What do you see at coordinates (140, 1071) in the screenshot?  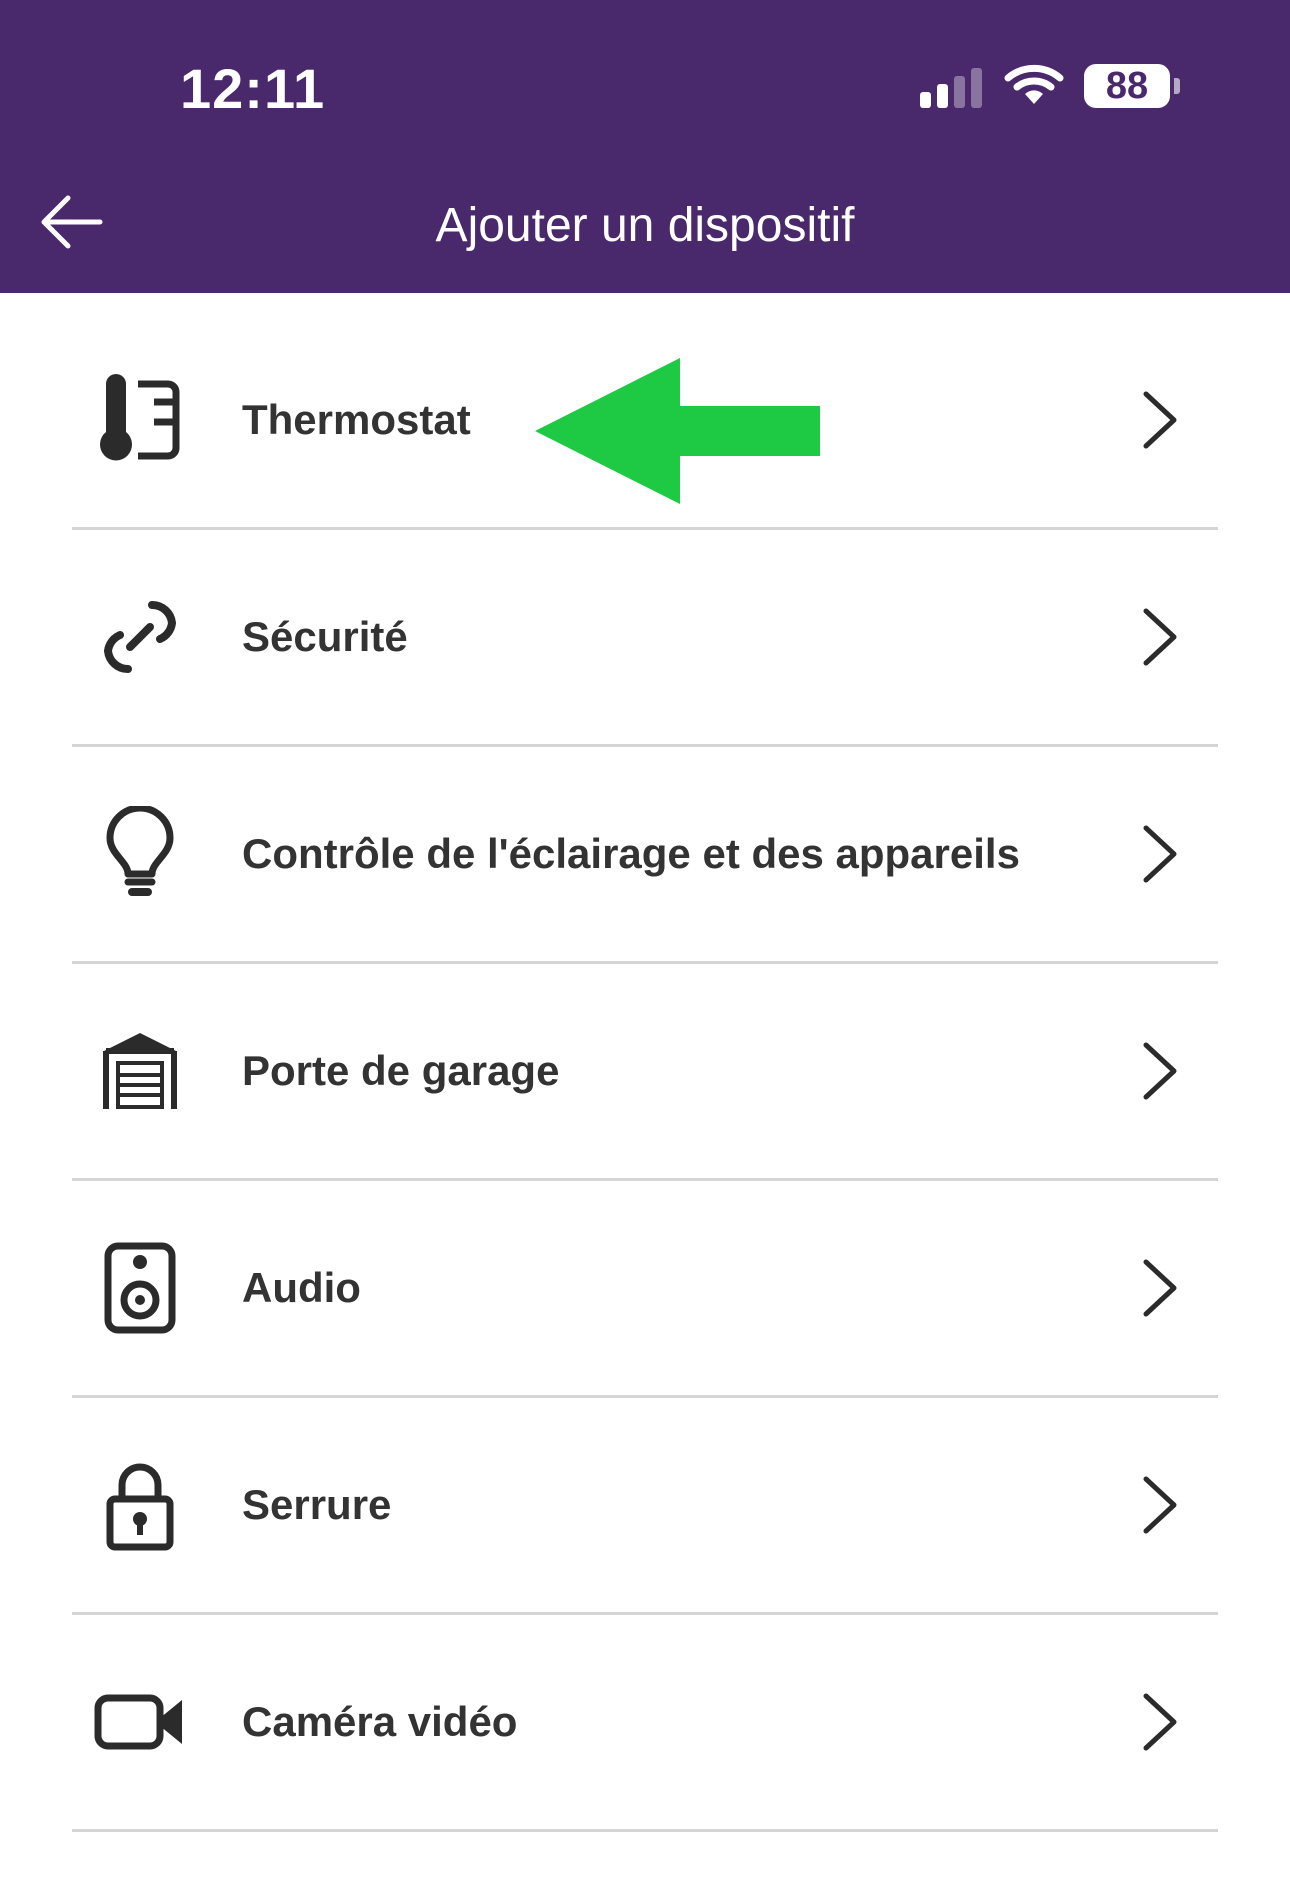 I see `garage-icon` at bounding box center [140, 1071].